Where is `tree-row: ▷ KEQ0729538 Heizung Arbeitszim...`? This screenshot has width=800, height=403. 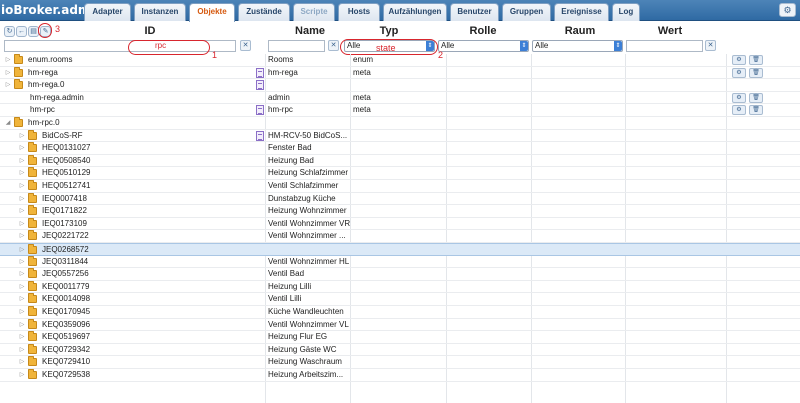
tree-row: ▷ KEQ0729538 Heizung Arbeitszim... is located at coordinates (400, 375).